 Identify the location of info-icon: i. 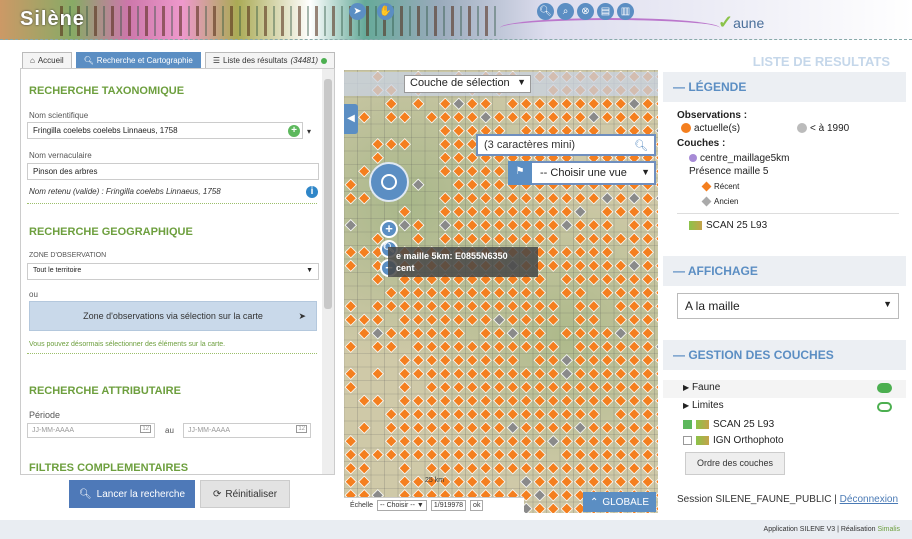
(312, 192).